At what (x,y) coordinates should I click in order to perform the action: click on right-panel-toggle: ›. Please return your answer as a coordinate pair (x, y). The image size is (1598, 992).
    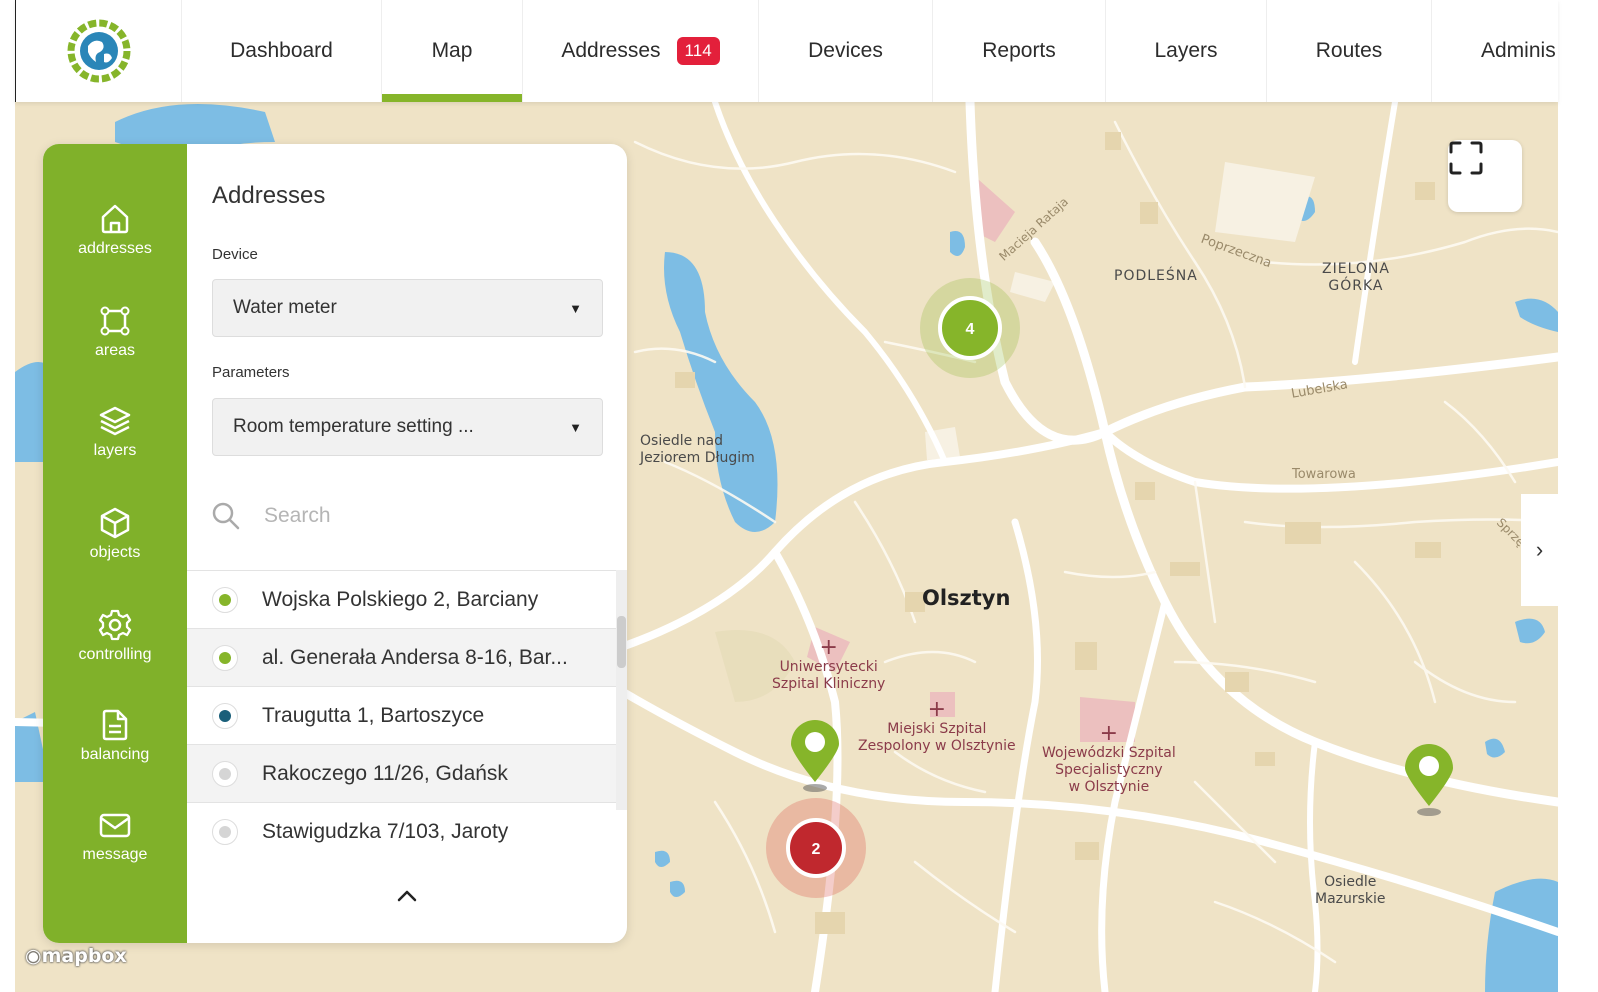
    Looking at the image, I should click on (1539, 550).